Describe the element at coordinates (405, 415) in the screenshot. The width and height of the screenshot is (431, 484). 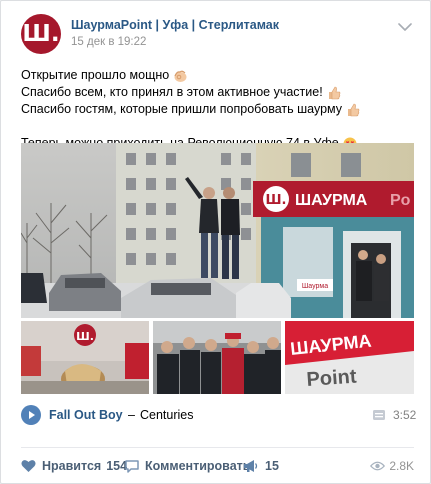
I see `audio-duration: 3:52` at that location.